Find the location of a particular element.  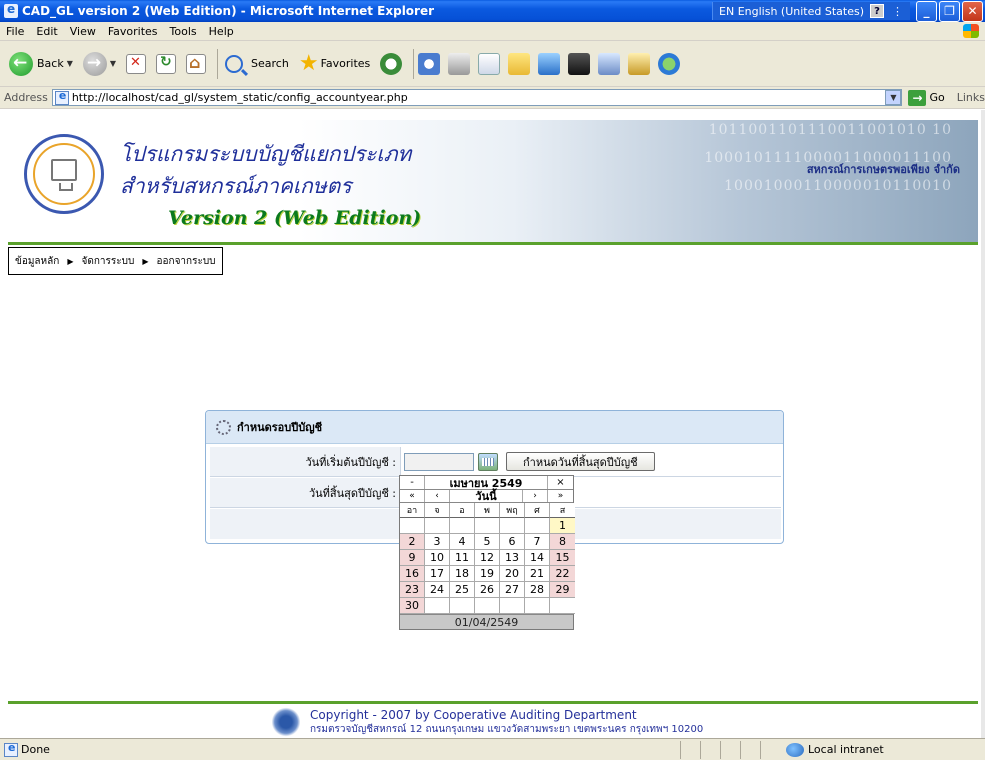

next-month-button: › is located at coordinates (535, 496).